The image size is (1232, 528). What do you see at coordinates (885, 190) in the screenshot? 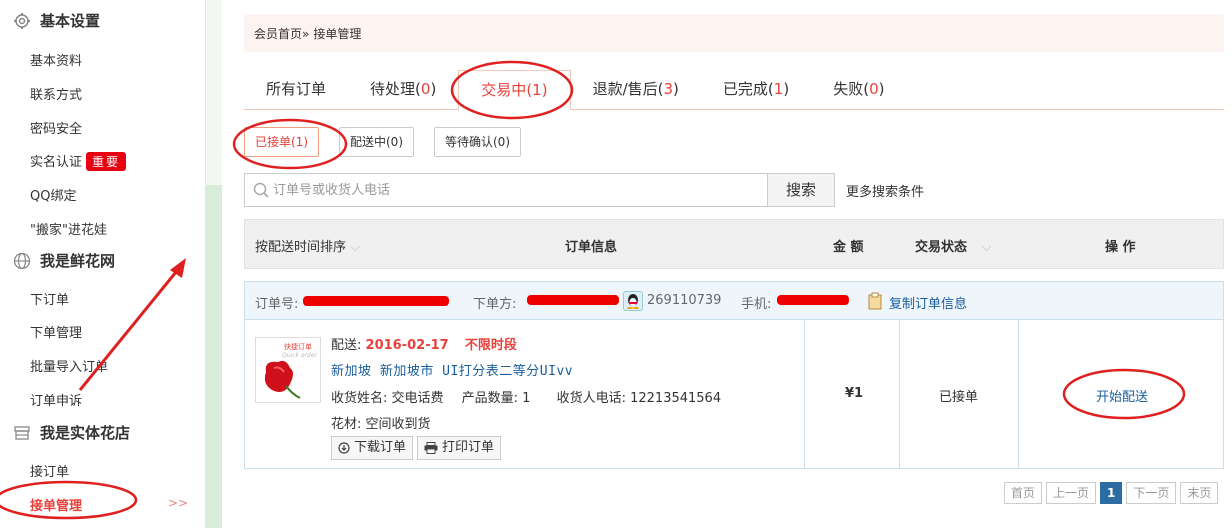
I see `more-search-link: 更多搜索条件` at bounding box center [885, 190].